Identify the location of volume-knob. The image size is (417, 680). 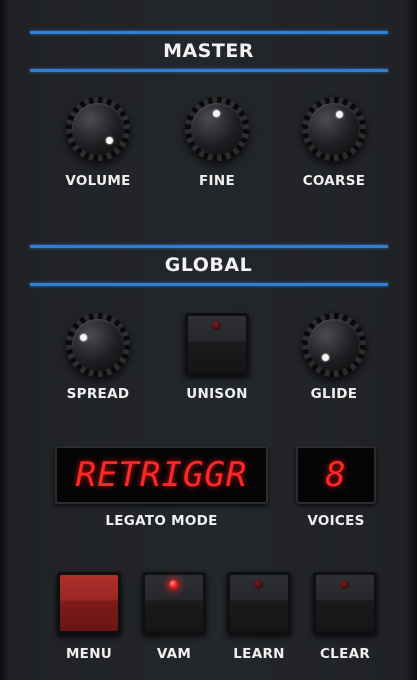
(98, 129).